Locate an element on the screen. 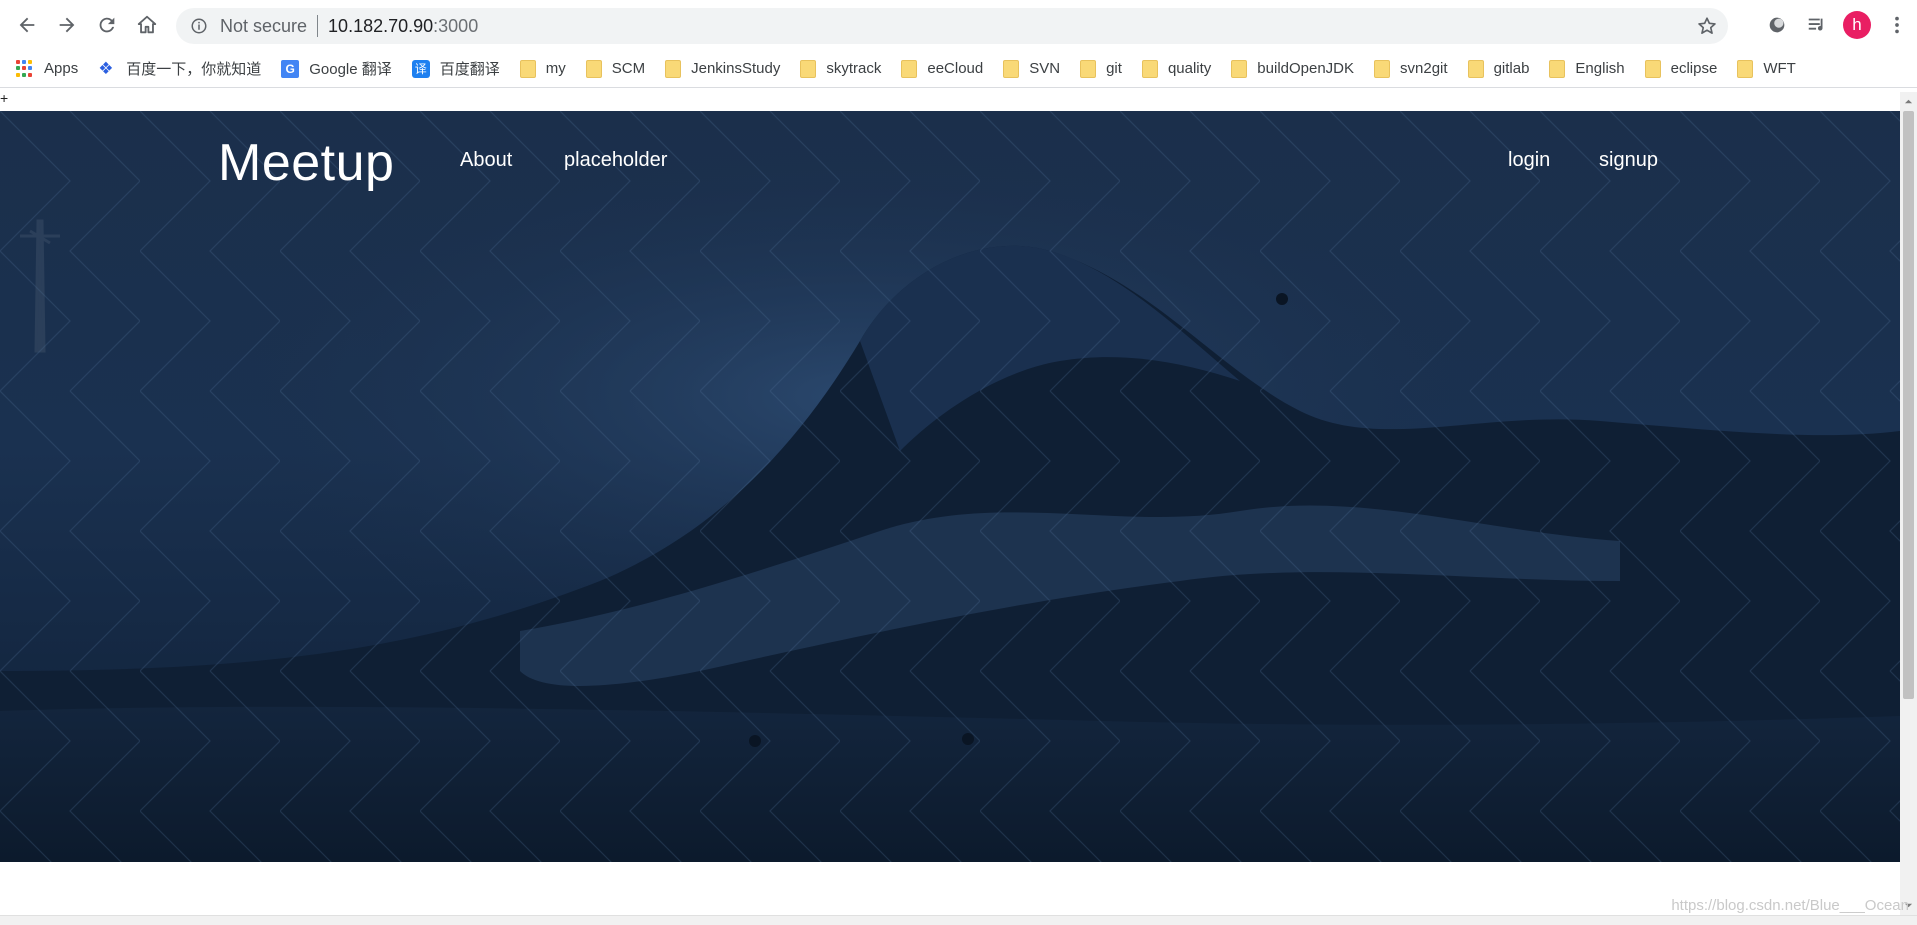  bookmark-folder-svn: SVN is located at coordinates (1032, 68).